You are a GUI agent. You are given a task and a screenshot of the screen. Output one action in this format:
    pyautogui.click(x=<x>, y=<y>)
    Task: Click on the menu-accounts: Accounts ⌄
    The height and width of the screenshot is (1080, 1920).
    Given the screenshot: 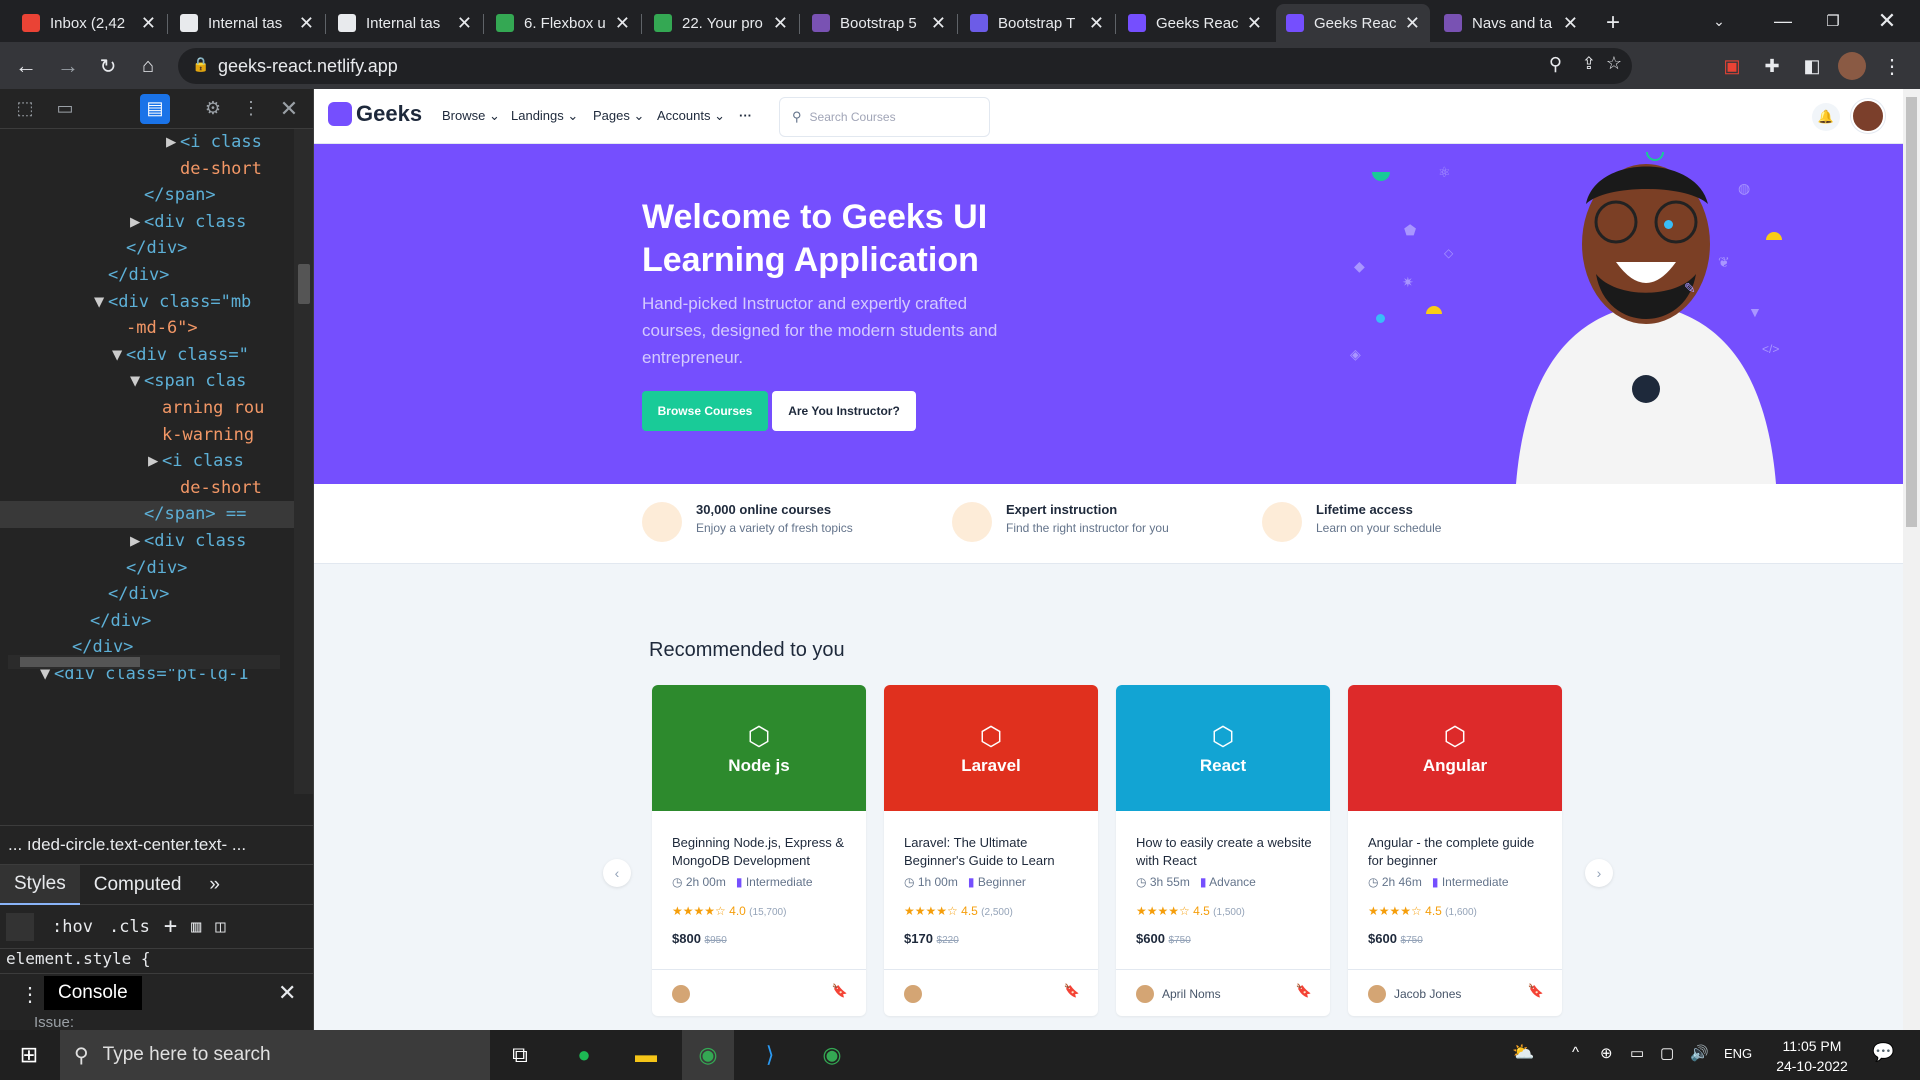 What is the action you would take?
    pyautogui.click(x=691, y=116)
    